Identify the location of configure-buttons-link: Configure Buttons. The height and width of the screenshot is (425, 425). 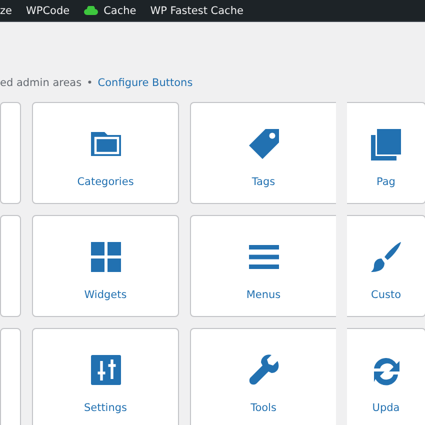
(145, 83).